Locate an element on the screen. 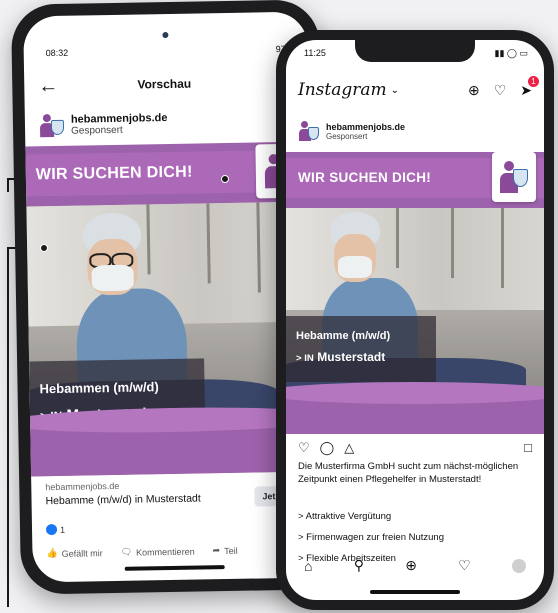 The width and height of the screenshot is (558, 613). post-actions: ♡ ◯ △ □ is located at coordinates (415, 448).